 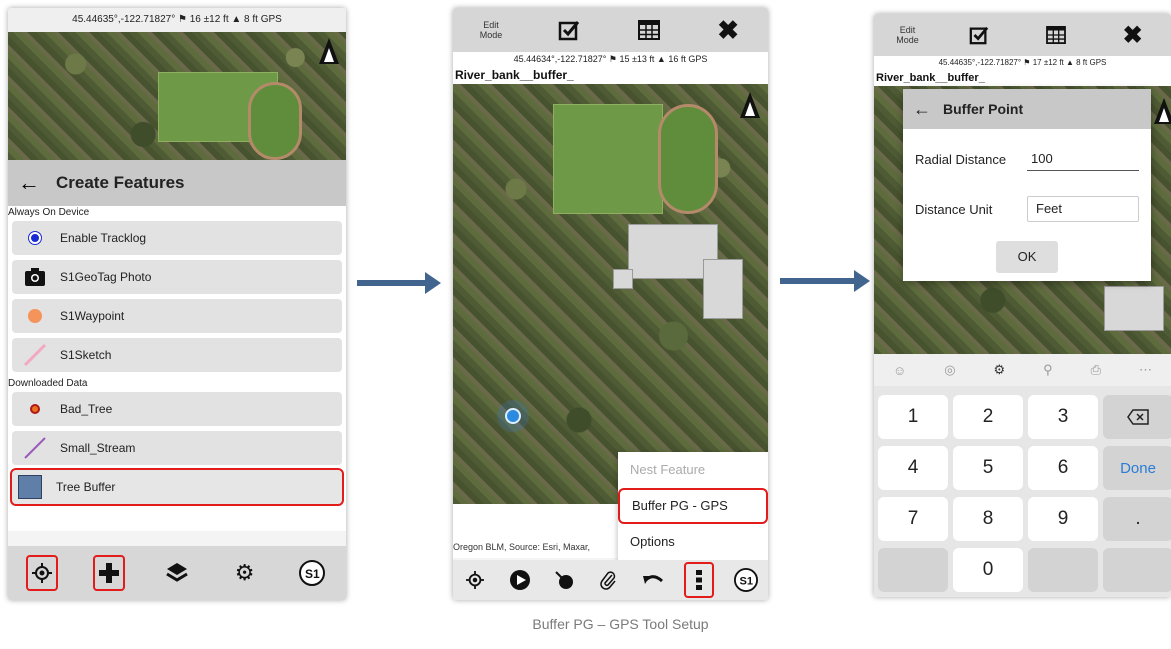 I want to click on add-icon, so click(x=109, y=573).